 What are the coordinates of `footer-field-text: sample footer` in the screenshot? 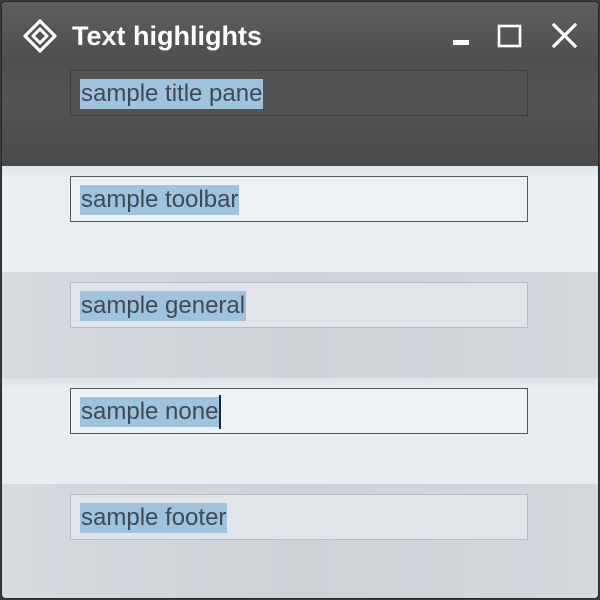 It's located at (154, 518).